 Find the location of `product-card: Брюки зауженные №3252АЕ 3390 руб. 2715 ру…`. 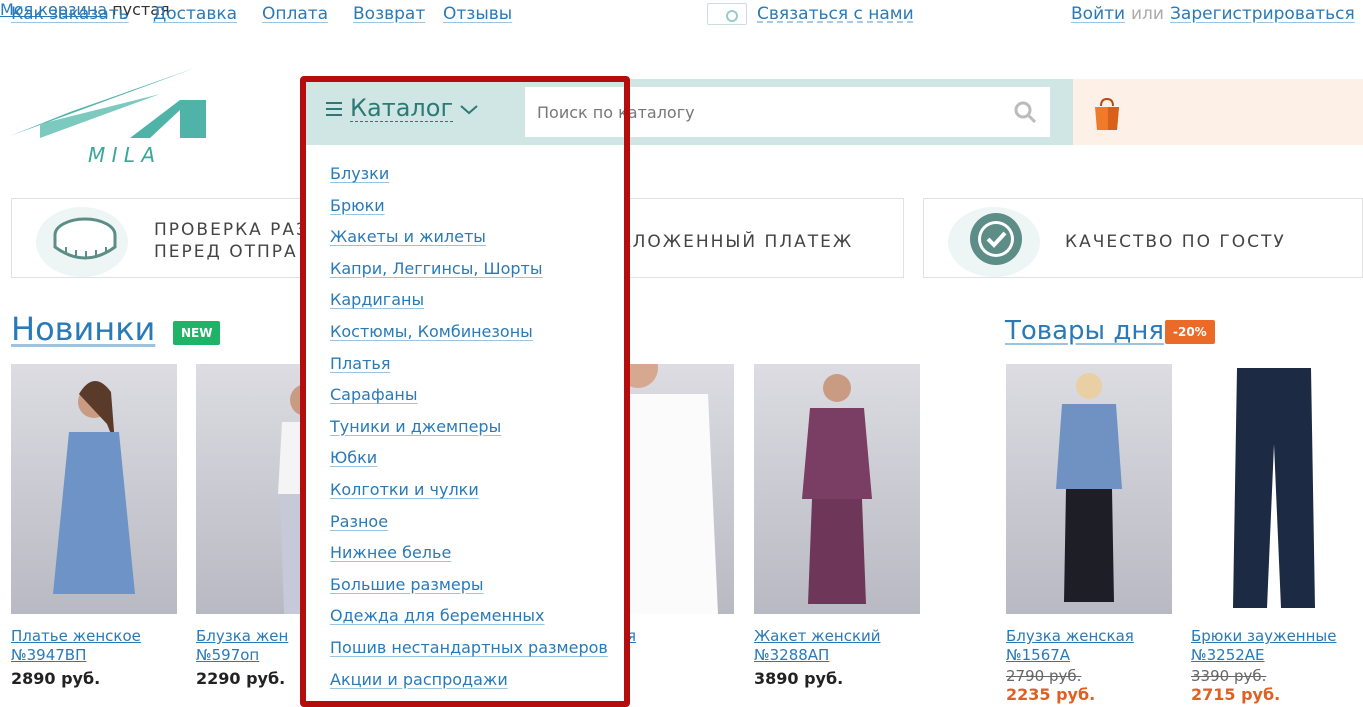

product-card: Брюки зауженные №3252АЕ 3390 руб. 2715 ру… is located at coordinates (1274, 534).